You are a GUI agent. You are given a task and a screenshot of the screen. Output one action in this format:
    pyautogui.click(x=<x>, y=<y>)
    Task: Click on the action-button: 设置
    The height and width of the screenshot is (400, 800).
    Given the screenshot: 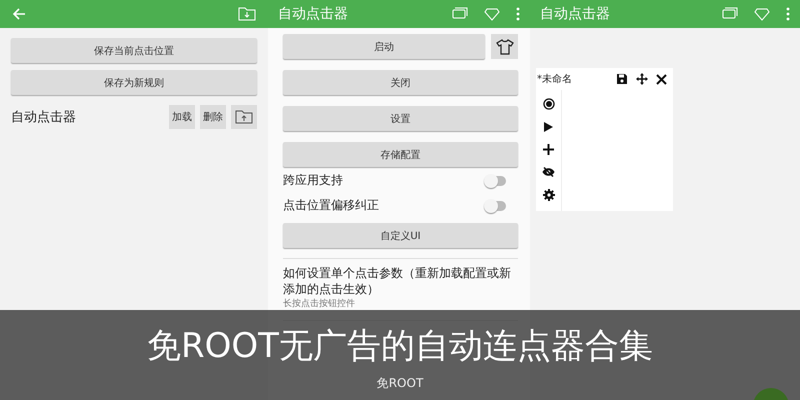 What is the action you would take?
    pyautogui.click(x=400, y=118)
    